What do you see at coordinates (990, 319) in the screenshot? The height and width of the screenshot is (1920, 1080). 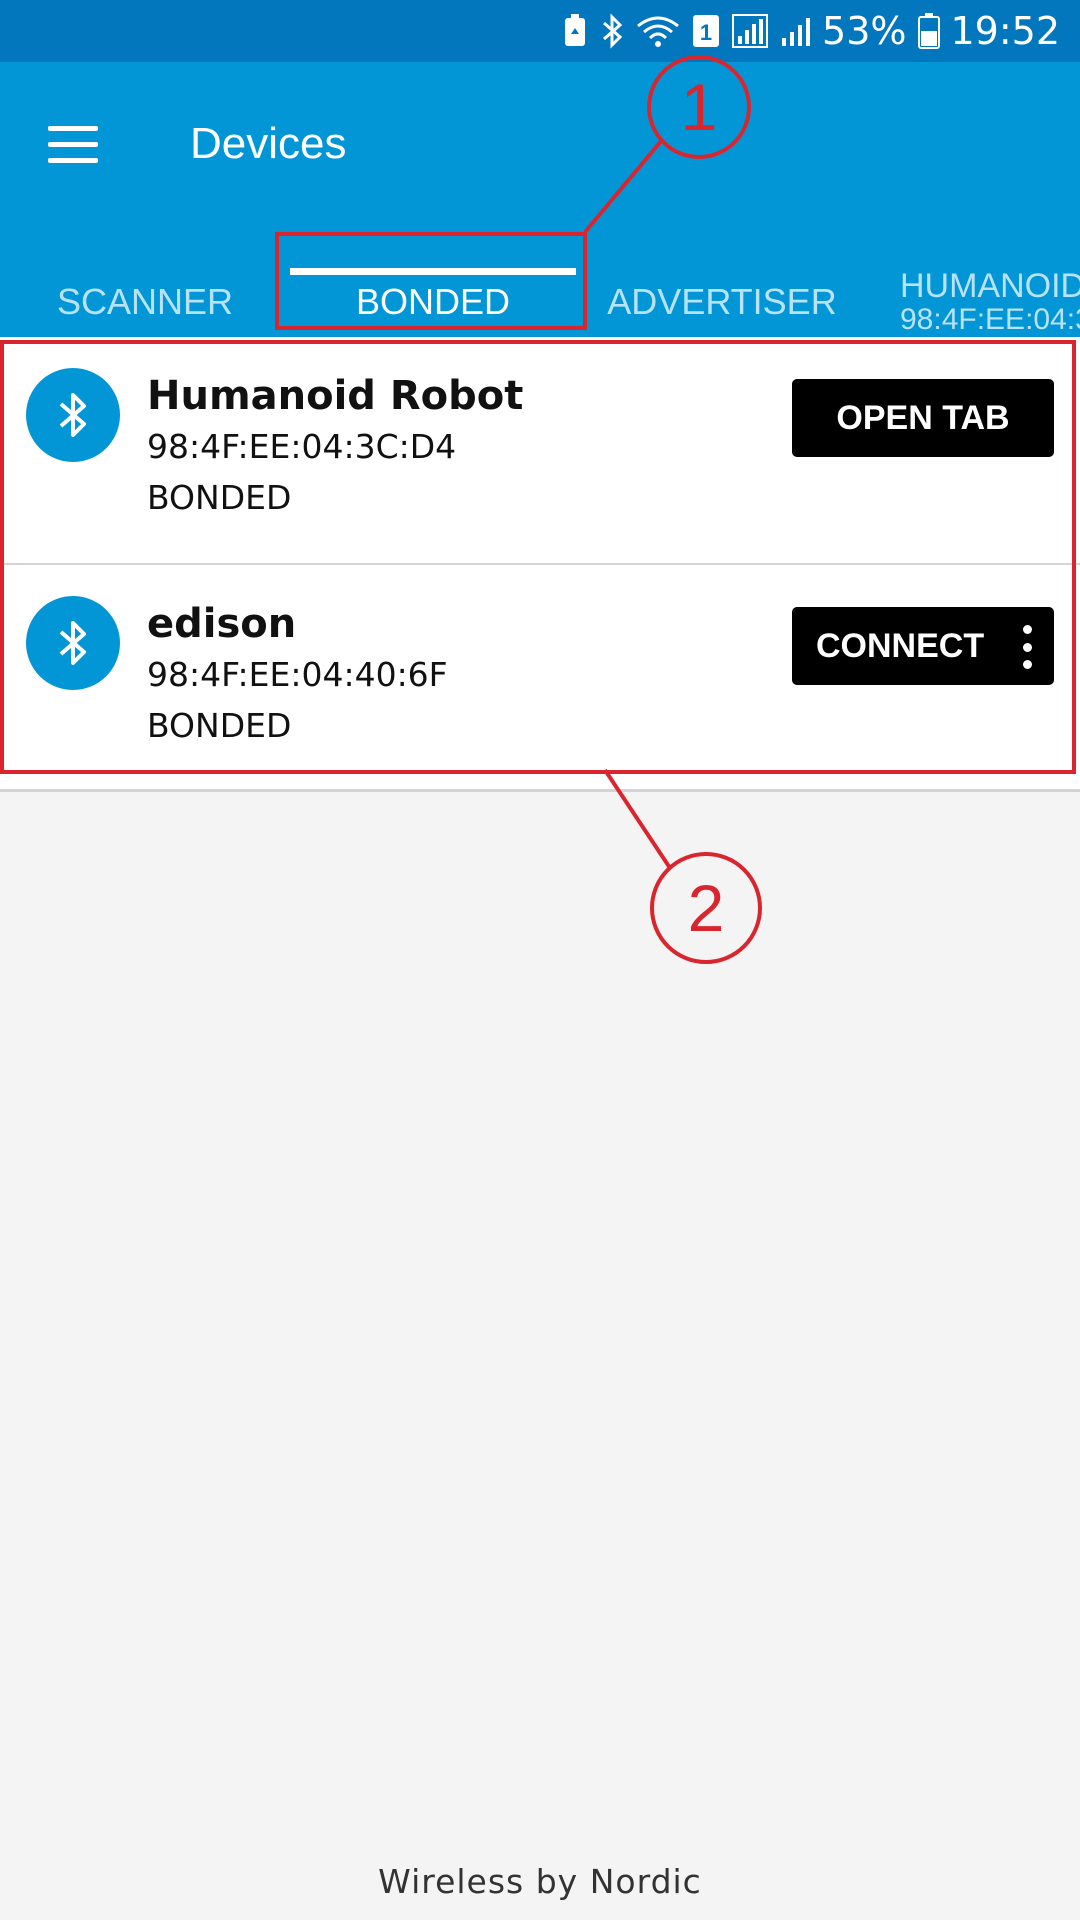 I see `tab-sublabel: 98:4F:EE:04:3` at bounding box center [990, 319].